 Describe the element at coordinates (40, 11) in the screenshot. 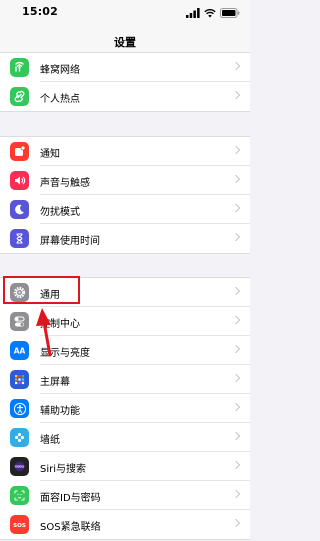

I see `status-time: 15:02` at that location.